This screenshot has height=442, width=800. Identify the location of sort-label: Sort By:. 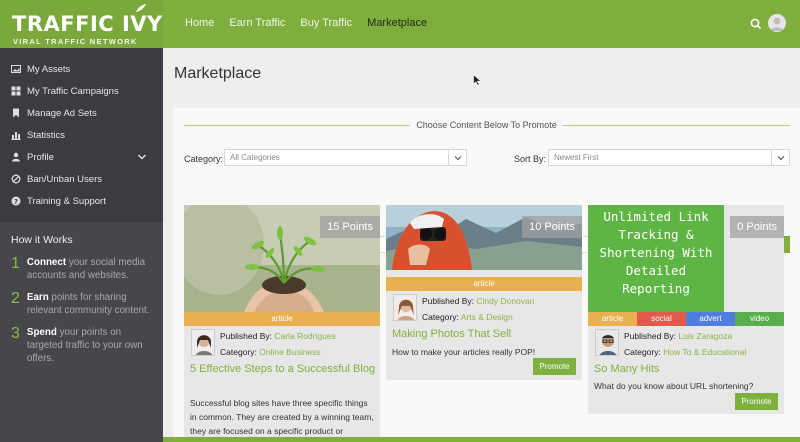
(530, 159).